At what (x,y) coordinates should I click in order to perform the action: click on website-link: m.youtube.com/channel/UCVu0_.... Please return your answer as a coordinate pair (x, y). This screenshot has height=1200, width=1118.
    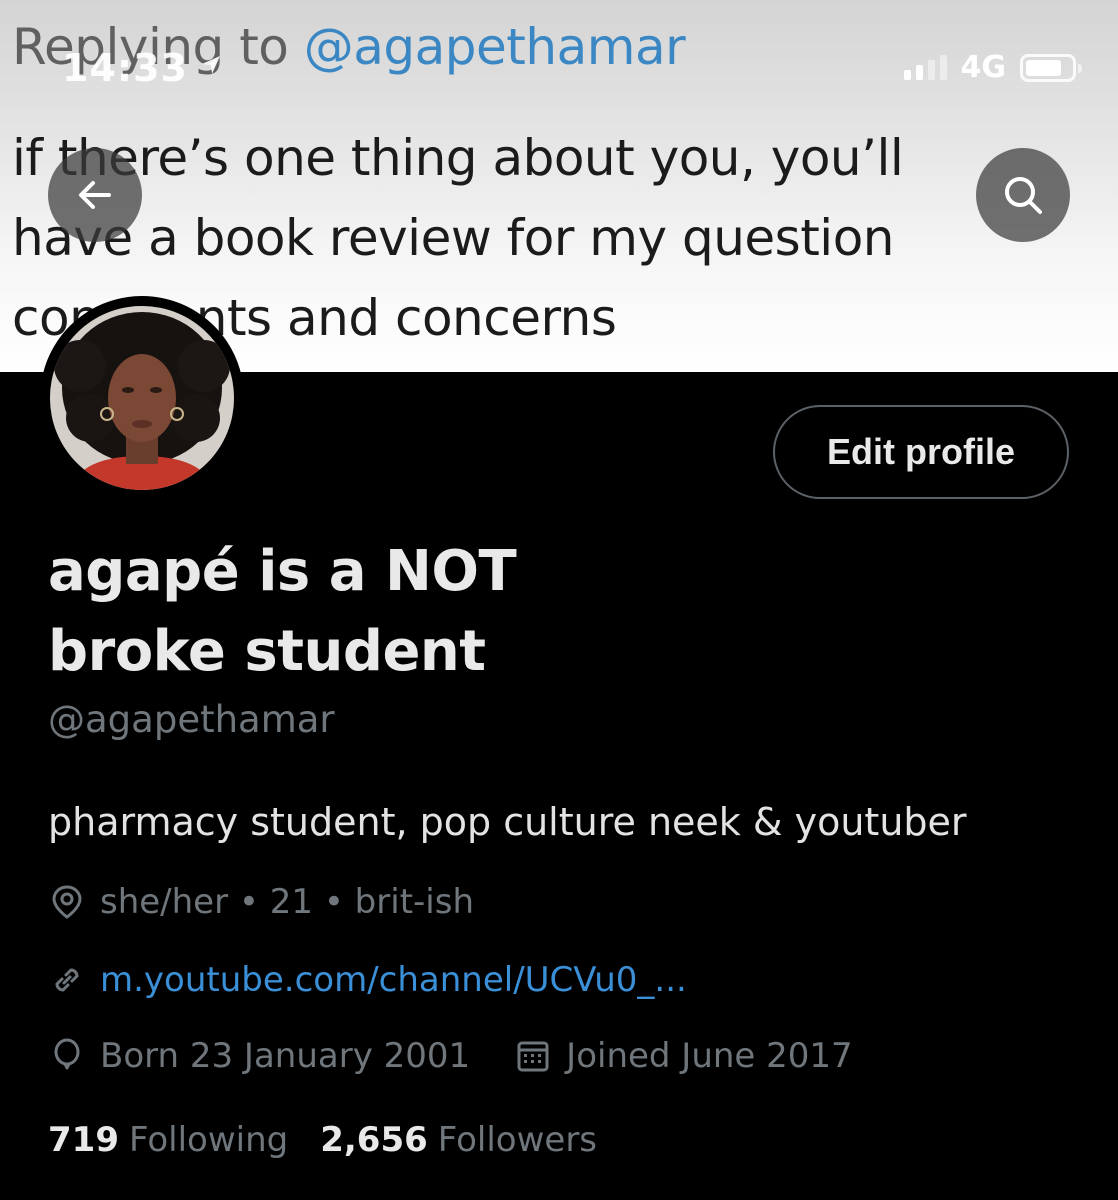
    Looking at the image, I should click on (393, 980).